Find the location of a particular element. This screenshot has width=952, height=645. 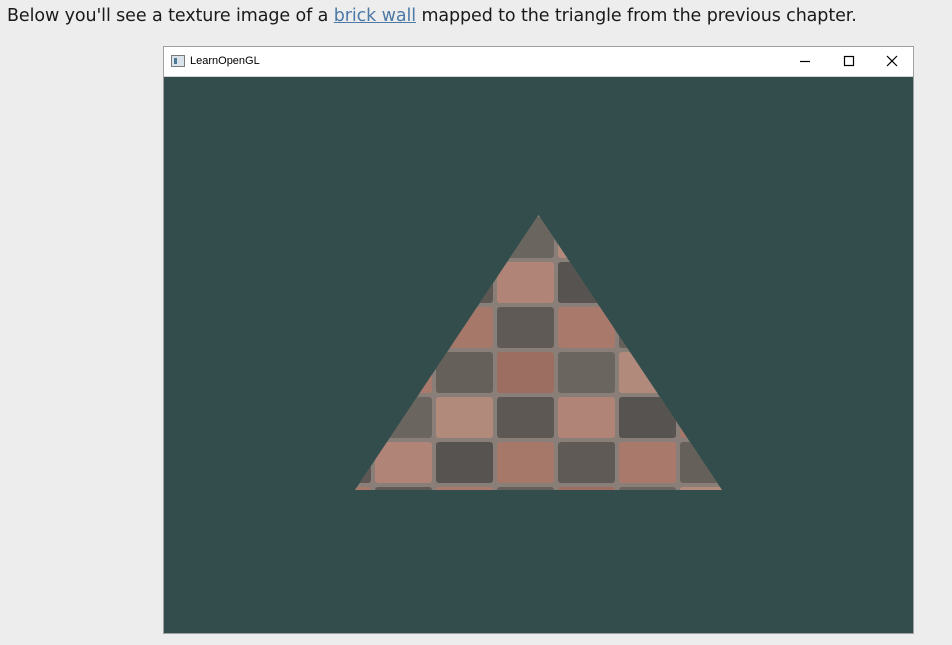

maximize-button is located at coordinates (849, 61).